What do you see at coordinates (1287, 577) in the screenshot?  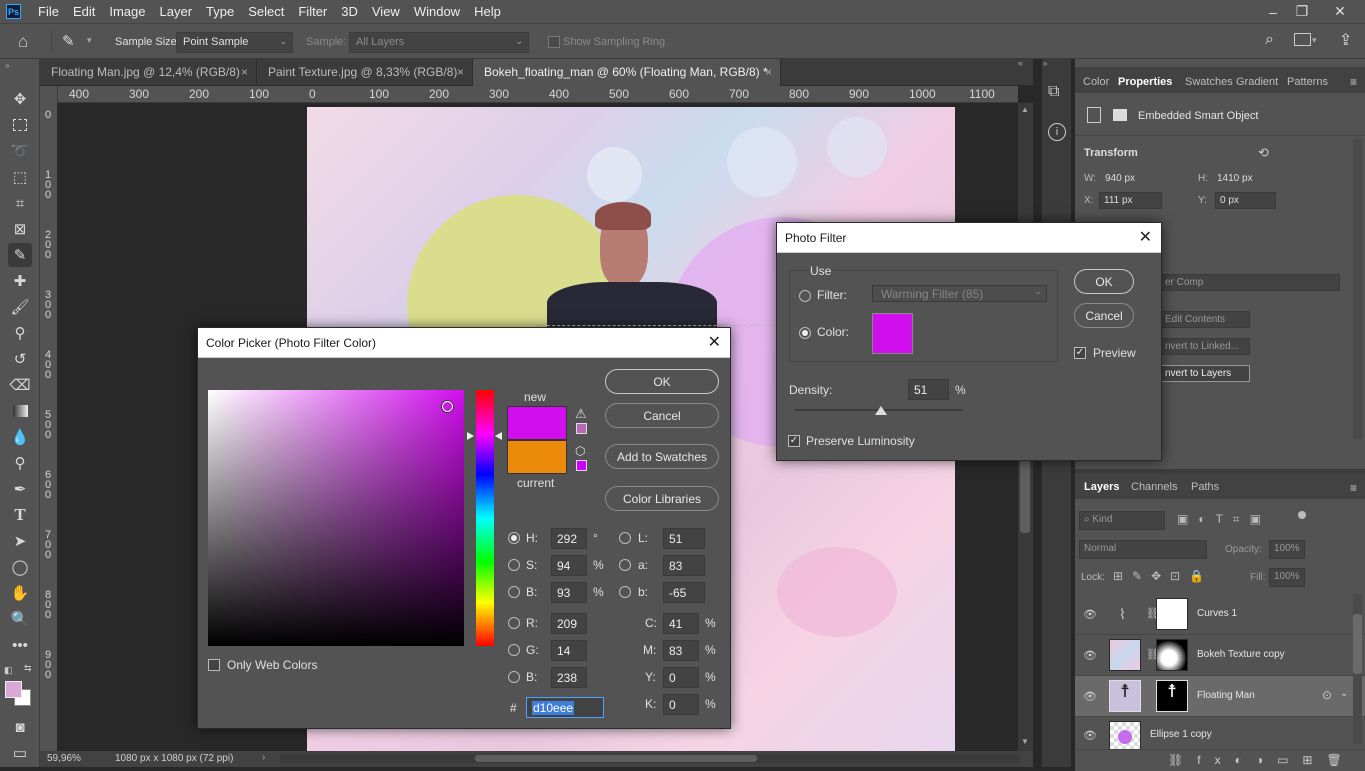 I see `fill-field: 100%` at bounding box center [1287, 577].